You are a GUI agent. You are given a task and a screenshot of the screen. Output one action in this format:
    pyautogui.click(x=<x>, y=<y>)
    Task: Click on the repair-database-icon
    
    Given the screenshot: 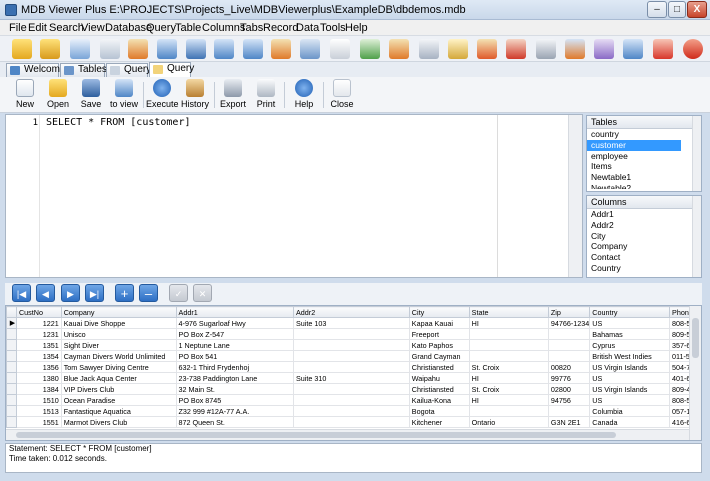 What is the action you would take?
    pyautogui.click(x=633, y=49)
    